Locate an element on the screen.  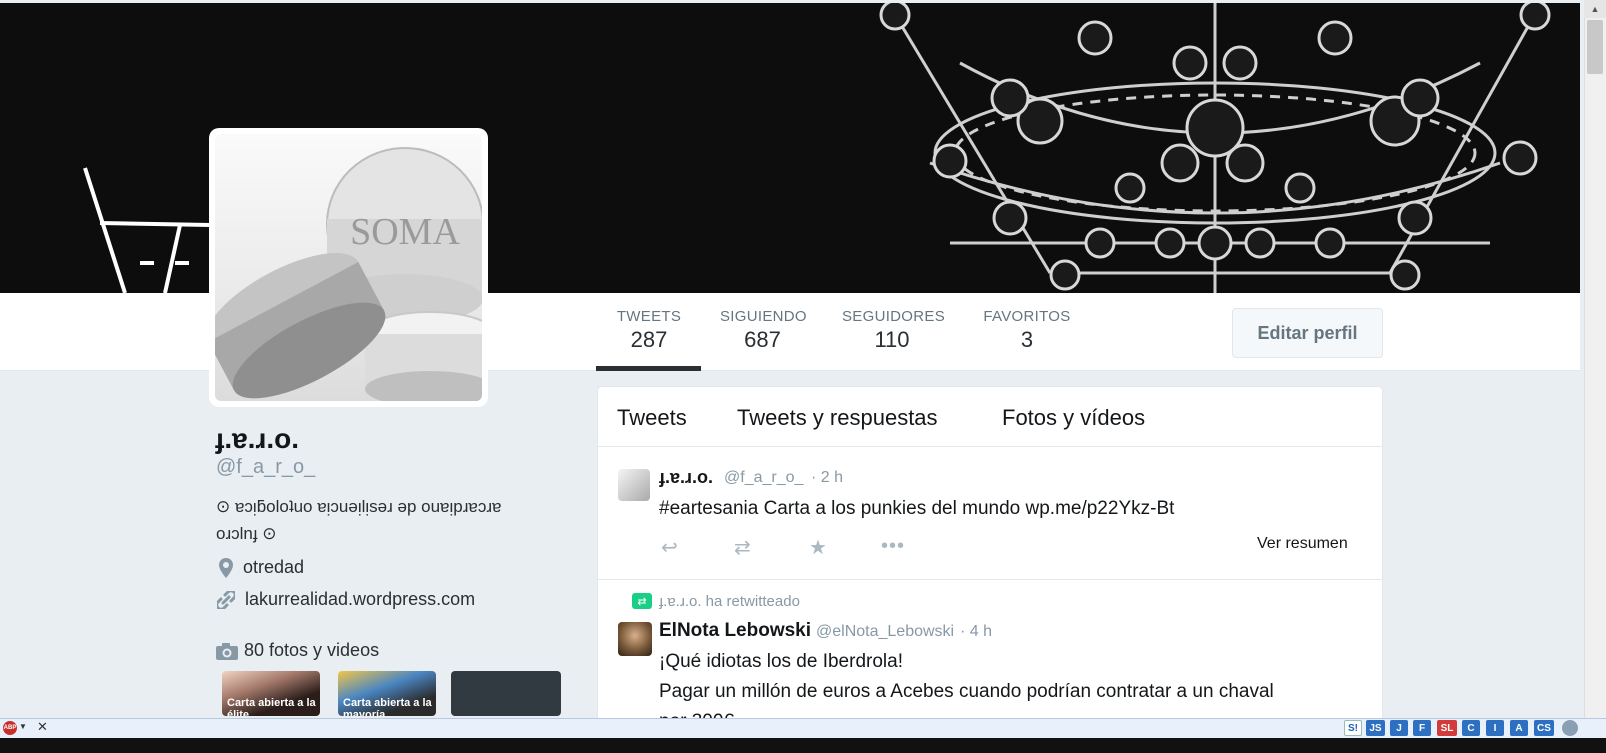
extension-button-s: S! is located at coordinates (1353, 728).